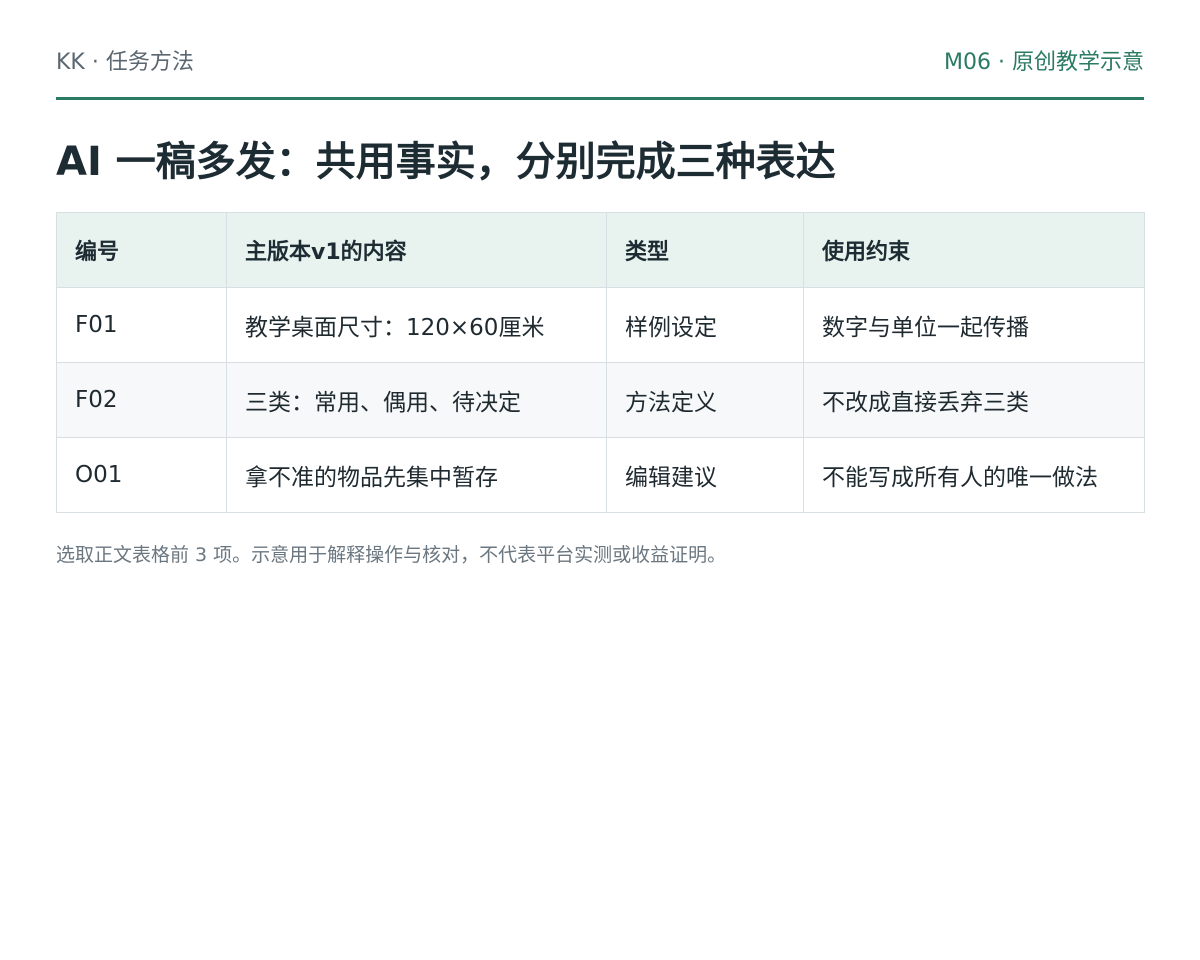 Image resolution: width=1200 pixels, height=960 pixels. Describe the element at coordinates (1044, 62) in the screenshot. I see `header-module-label: M06 · 原创教学示意` at that location.